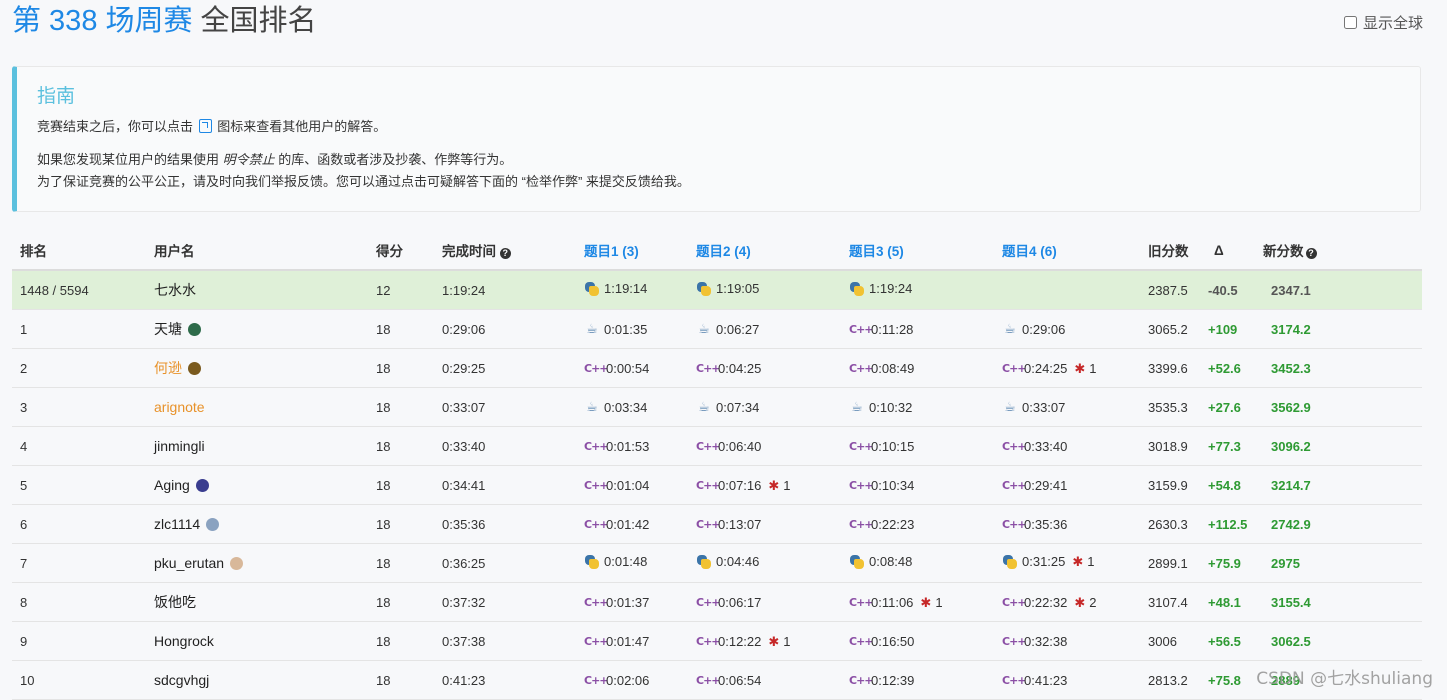 The width and height of the screenshot is (1447, 700). What do you see at coordinates (79, 407) in the screenshot?
I see `rank-cell: 3` at bounding box center [79, 407].